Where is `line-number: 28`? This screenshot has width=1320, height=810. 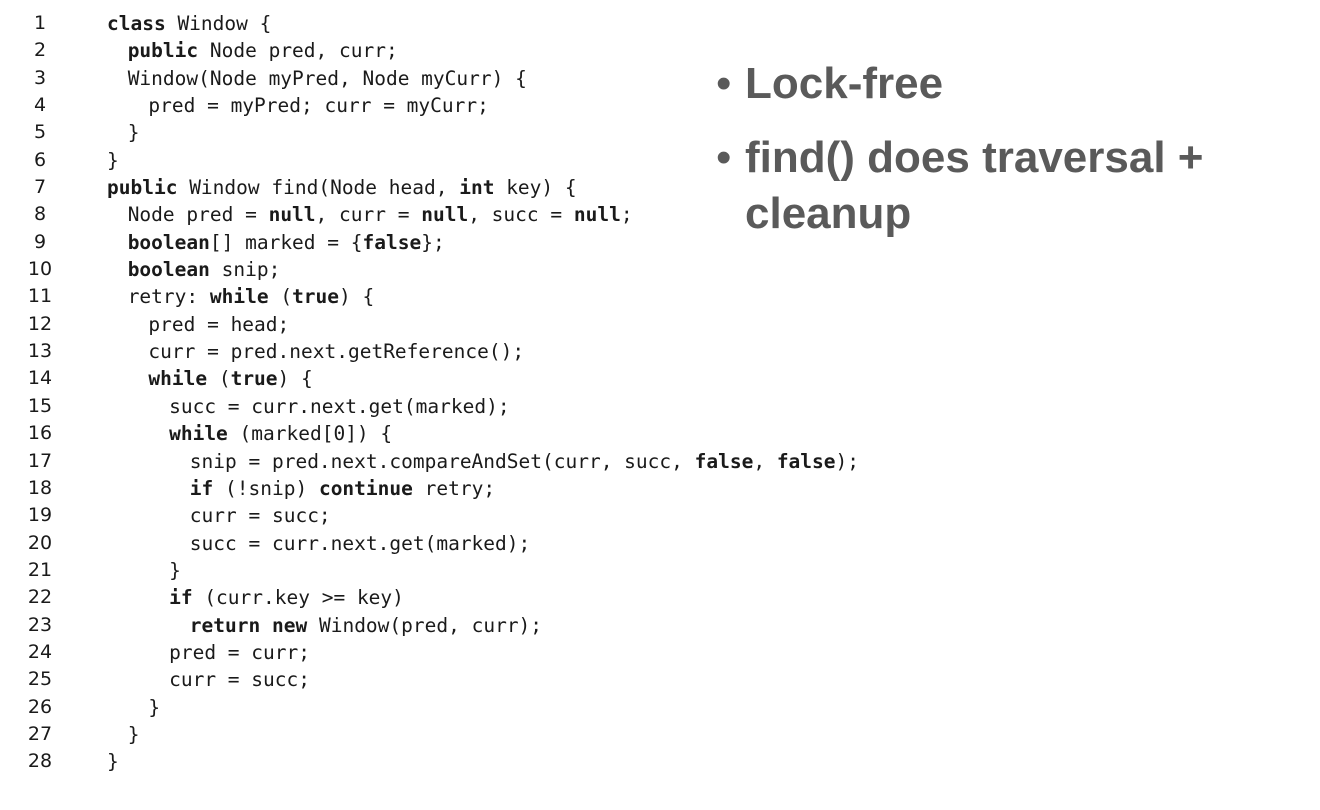
line-number: 28 is located at coordinates (40, 761).